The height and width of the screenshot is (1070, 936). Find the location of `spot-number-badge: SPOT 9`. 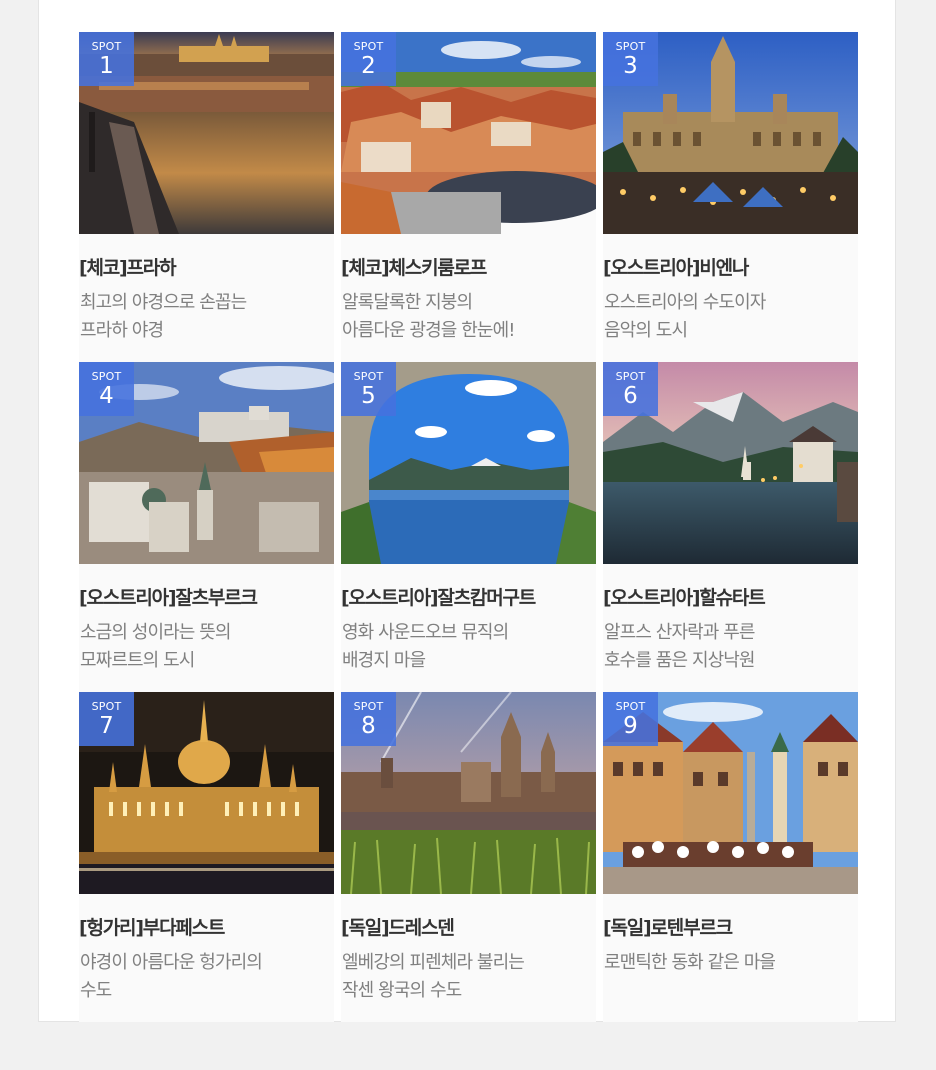

spot-number-badge: SPOT 9 is located at coordinates (630, 719).